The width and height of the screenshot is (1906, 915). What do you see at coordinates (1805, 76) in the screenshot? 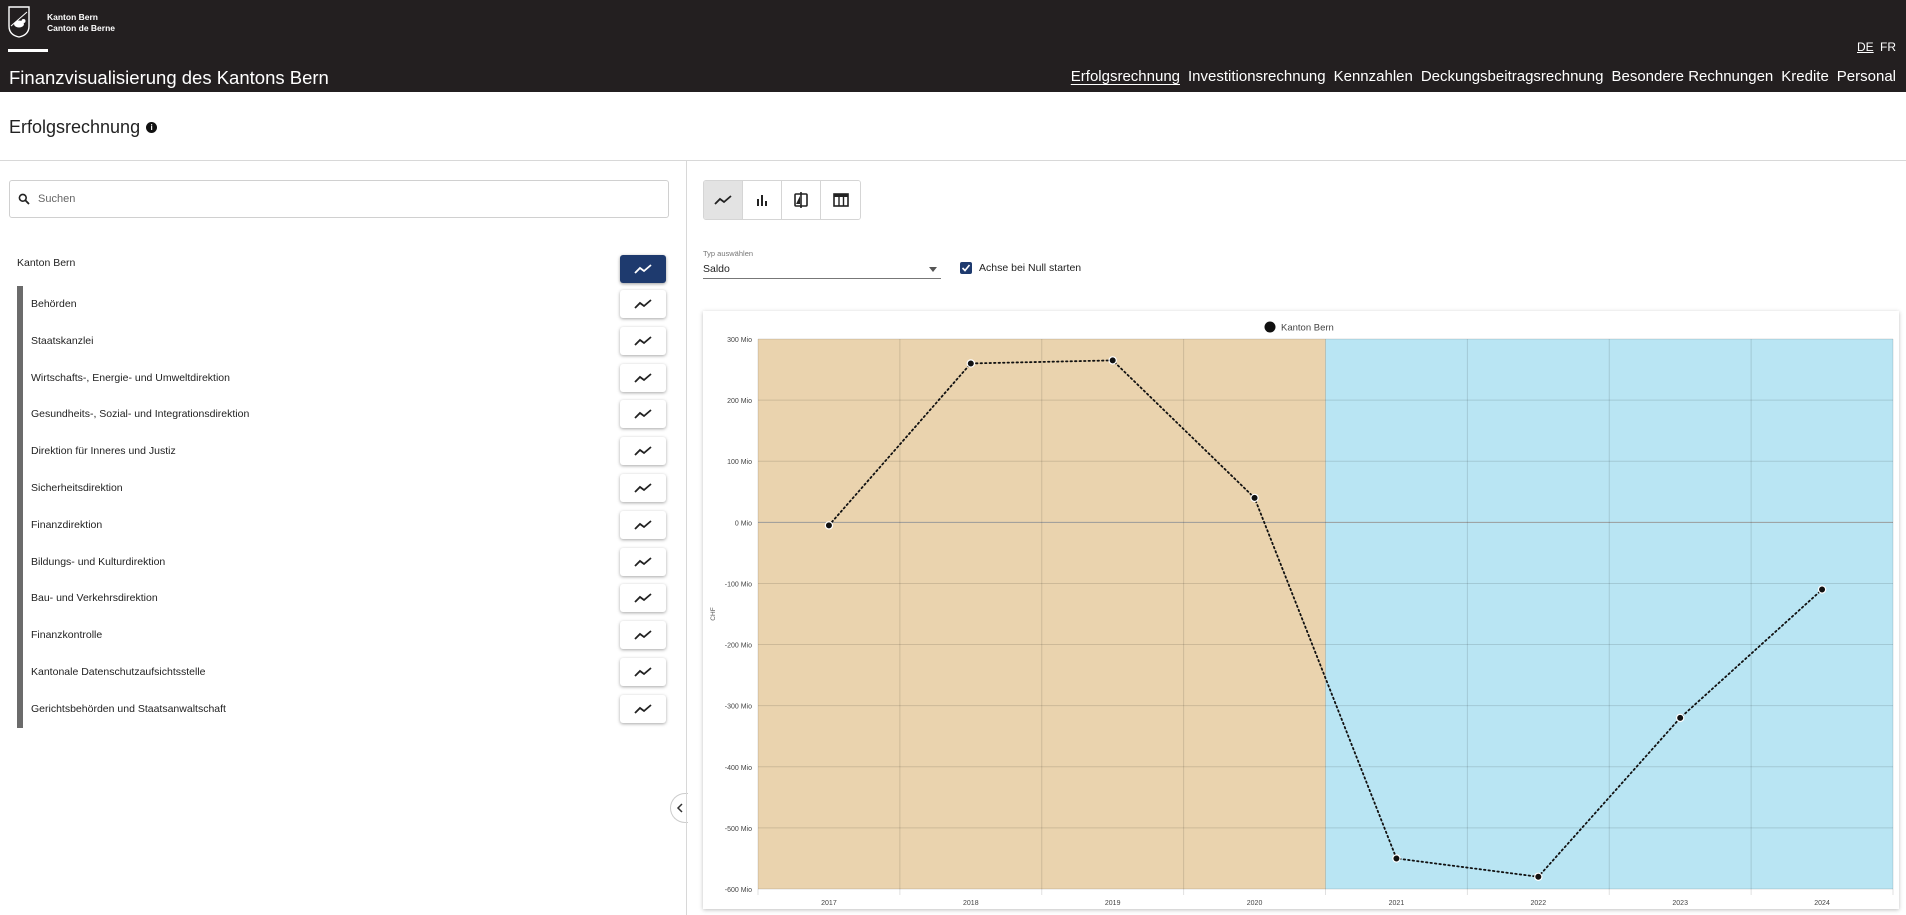
I see `nav-kredite: Kredite` at bounding box center [1805, 76].